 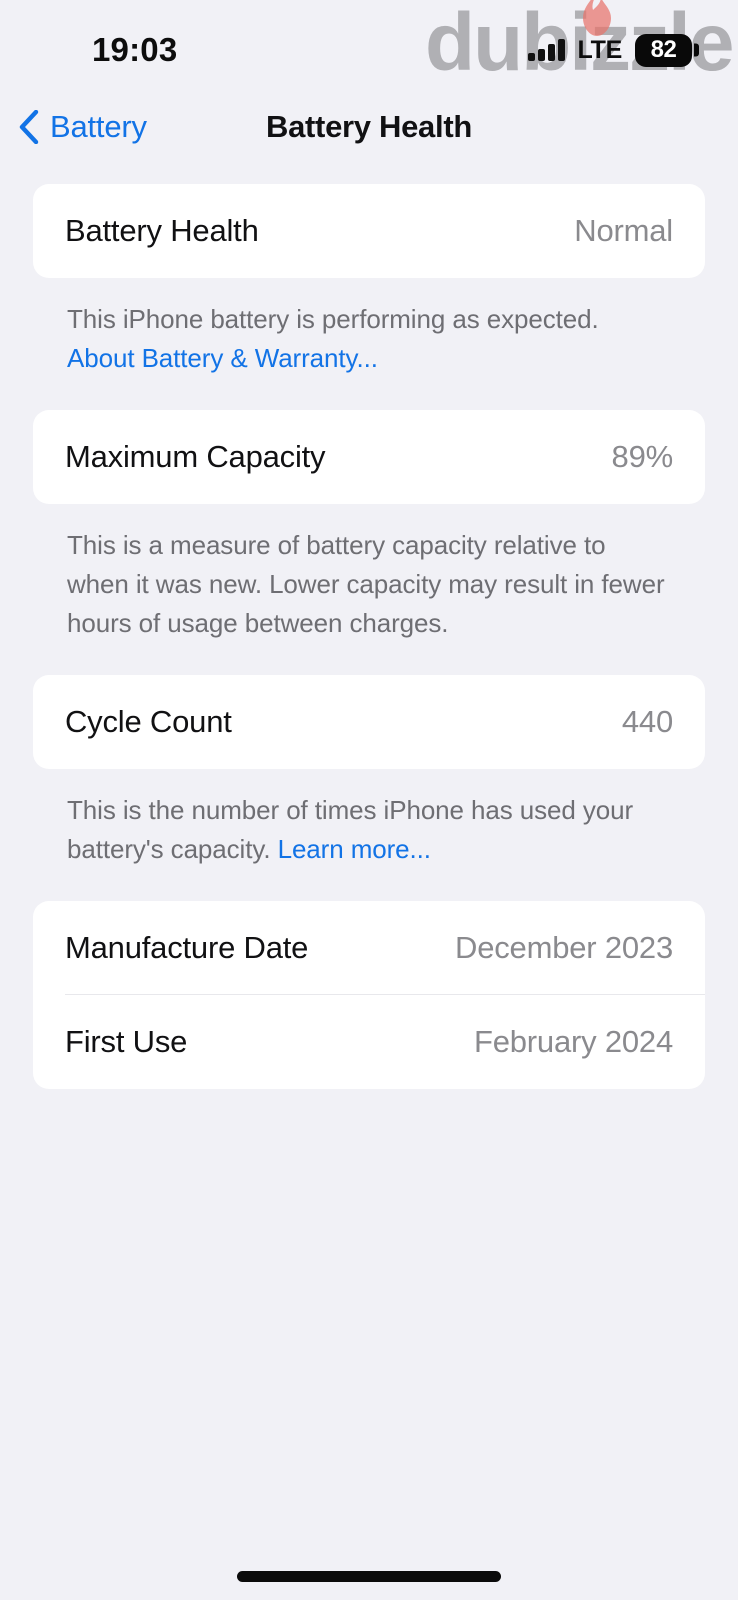 I want to click on battery-status-icon: 82, so click(x=667, y=50).